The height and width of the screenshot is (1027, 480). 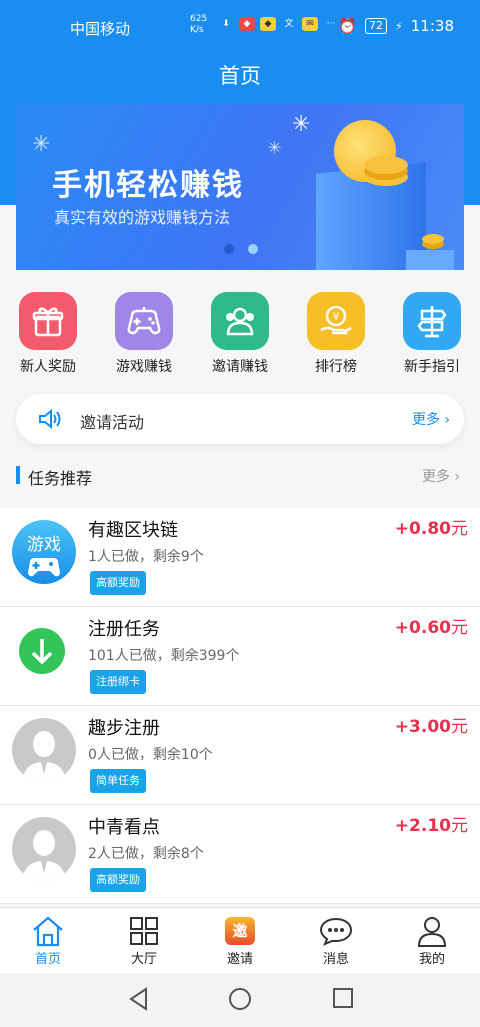 I want to click on invite-activity-bar: 邀请活动 更多 ›, so click(x=240, y=419).